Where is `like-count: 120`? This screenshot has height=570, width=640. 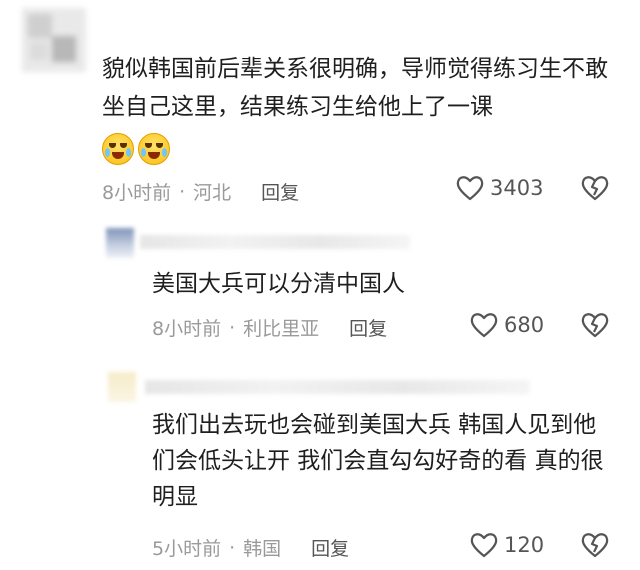
like-count: 120 is located at coordinates (524, 545).